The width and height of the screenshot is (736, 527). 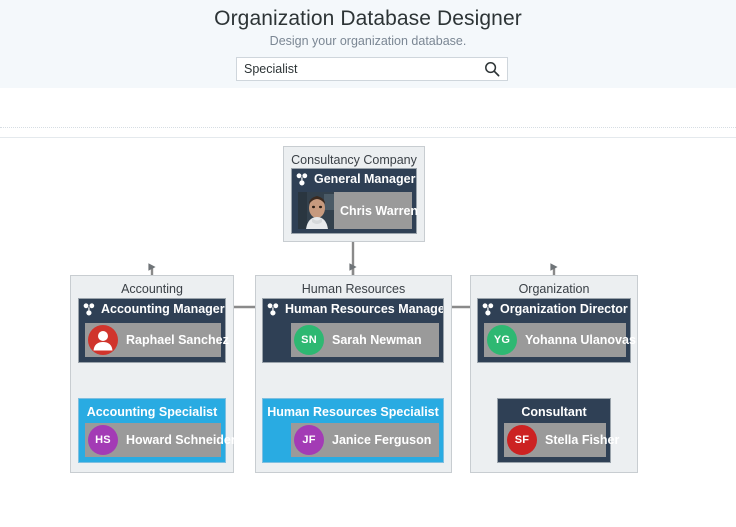 I want to click on person-name-chris-warren: Chris Warren, so click(x=379, y=211).